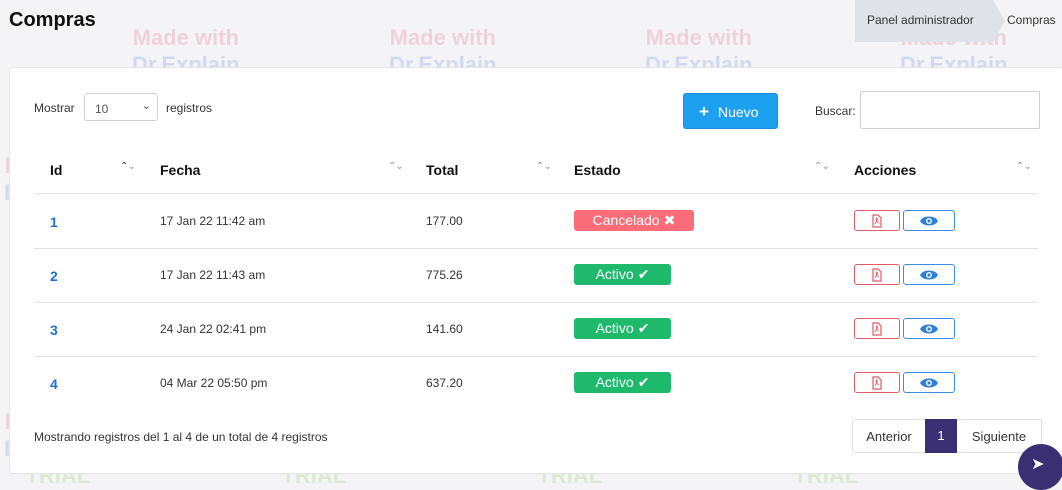  Describe the element at coordinates (146, 106) in the screenshot. I see `chevron-down-icon: ⌄` at that location.